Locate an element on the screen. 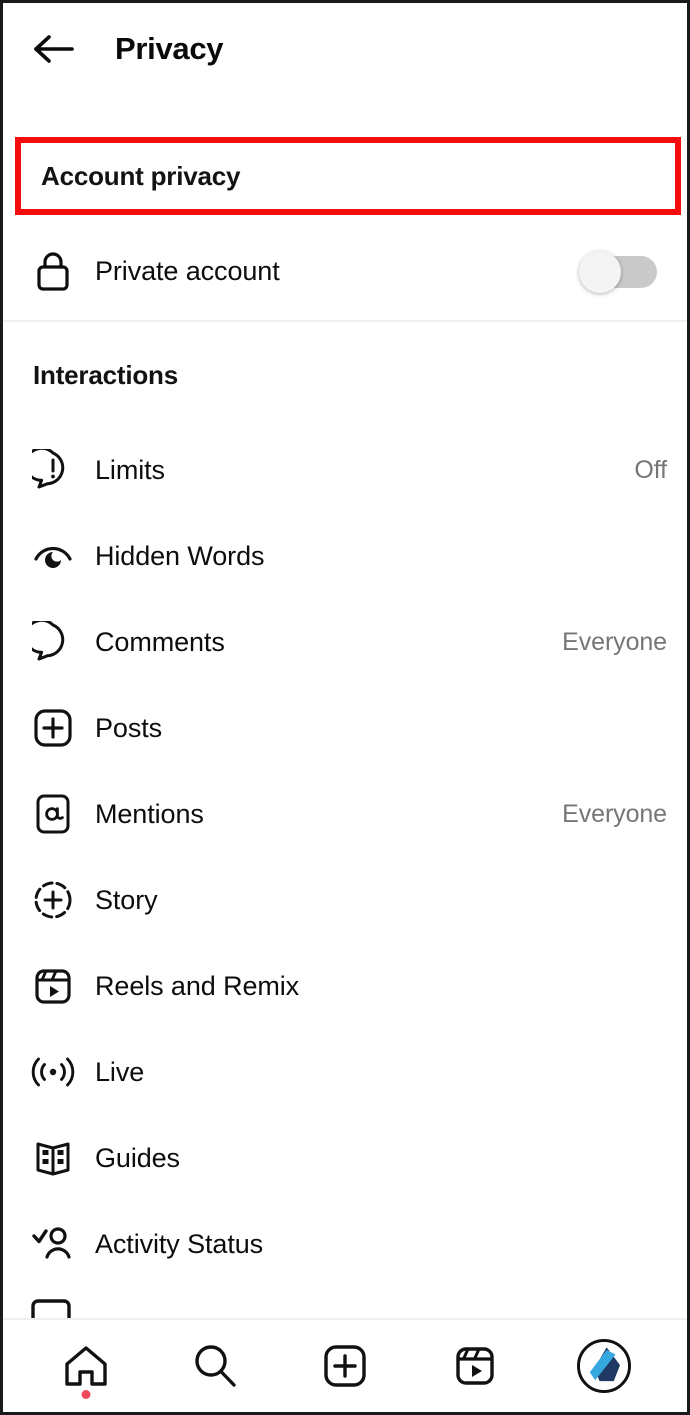  list-item-limits: Limits Off is located at coordinates (345, 470).